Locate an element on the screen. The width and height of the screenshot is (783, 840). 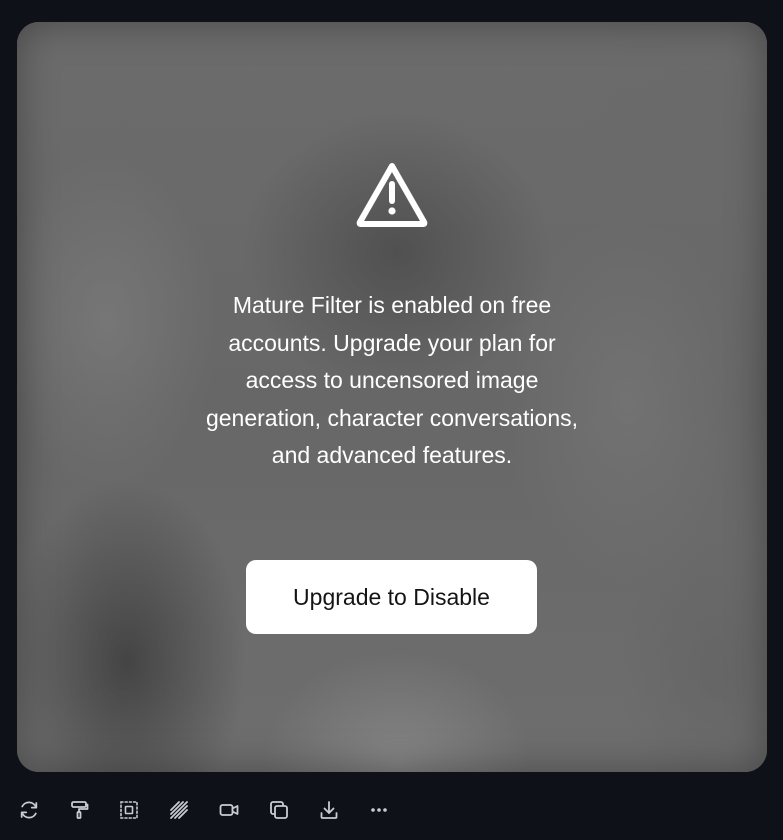
video-camera-icon is located at coordinates (229, 810).